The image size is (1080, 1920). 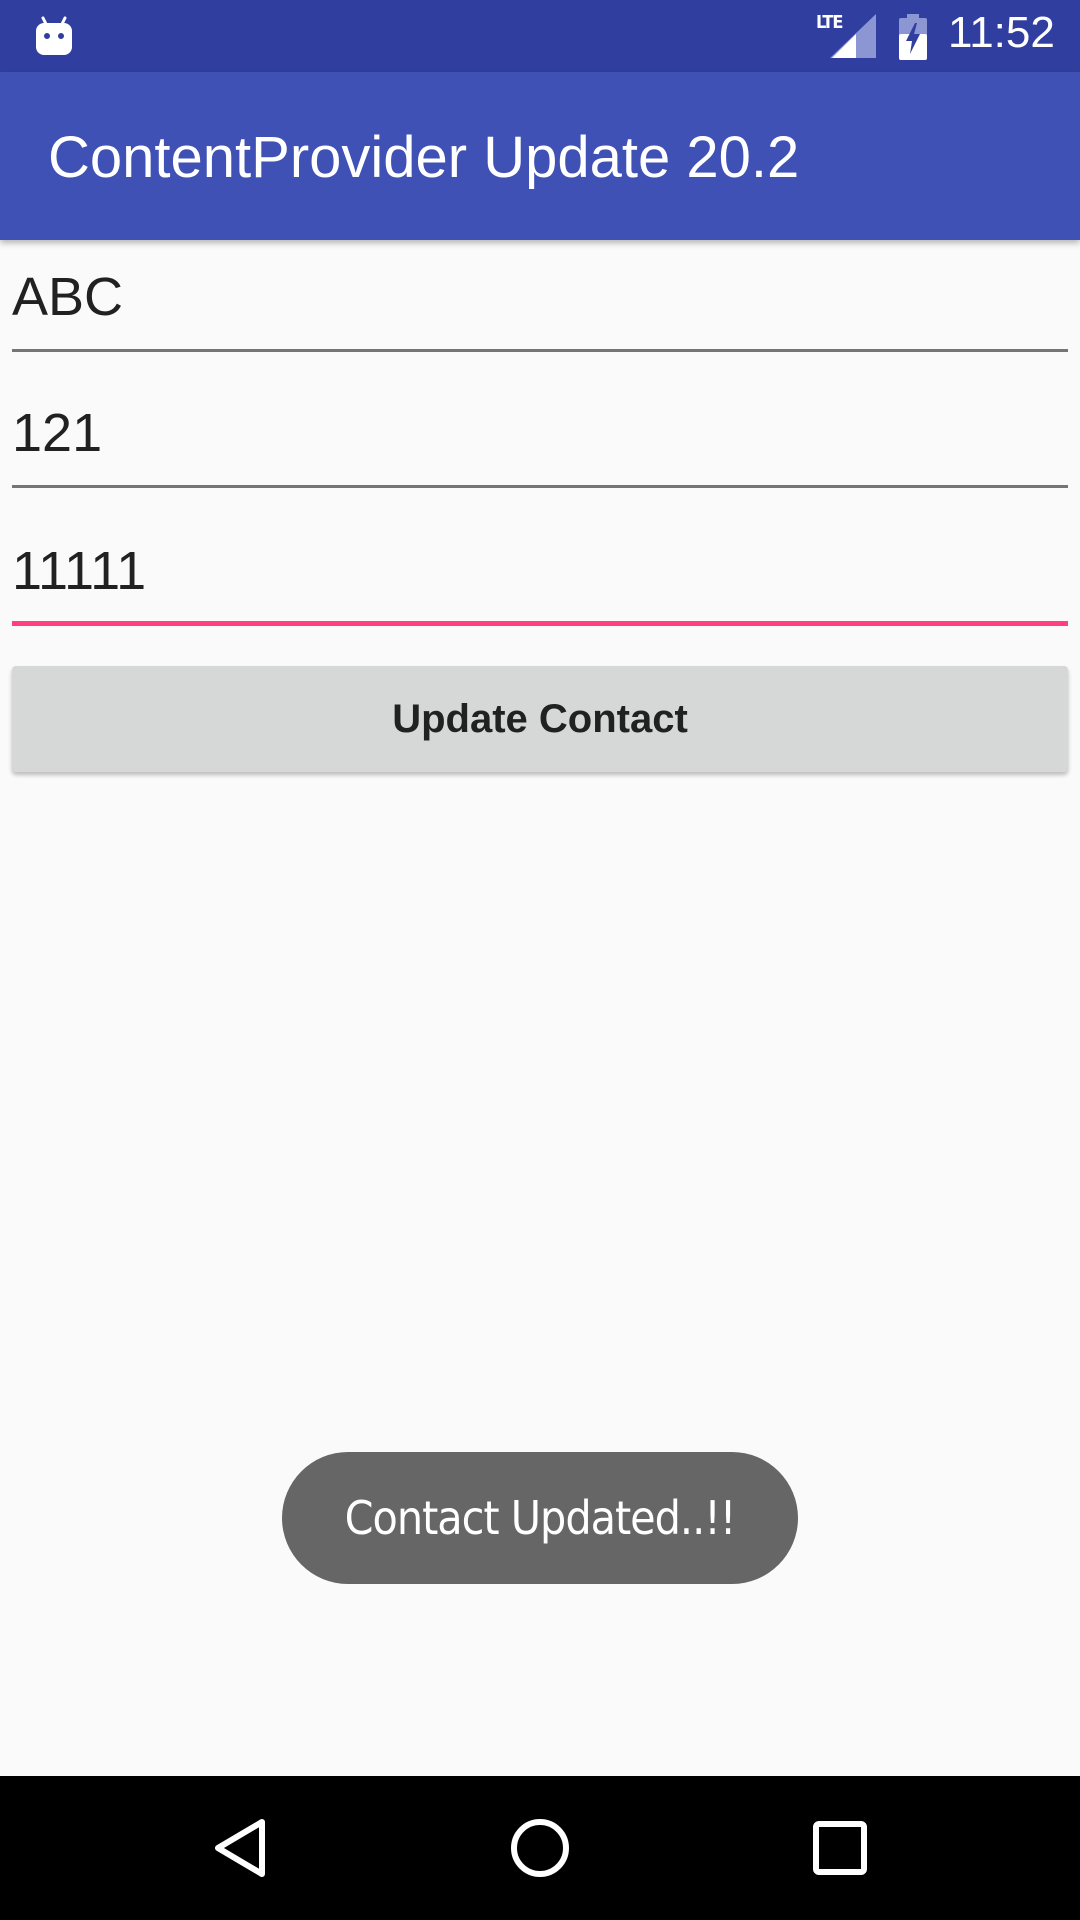 I want to click on phone-input, so click(x=540, y=571).